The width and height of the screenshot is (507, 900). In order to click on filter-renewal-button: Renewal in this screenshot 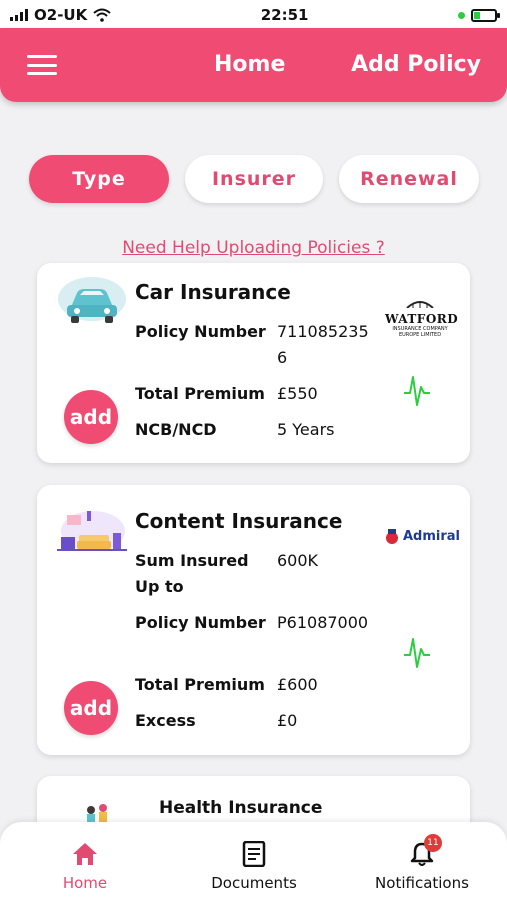, I will do `click(409, 179)`.